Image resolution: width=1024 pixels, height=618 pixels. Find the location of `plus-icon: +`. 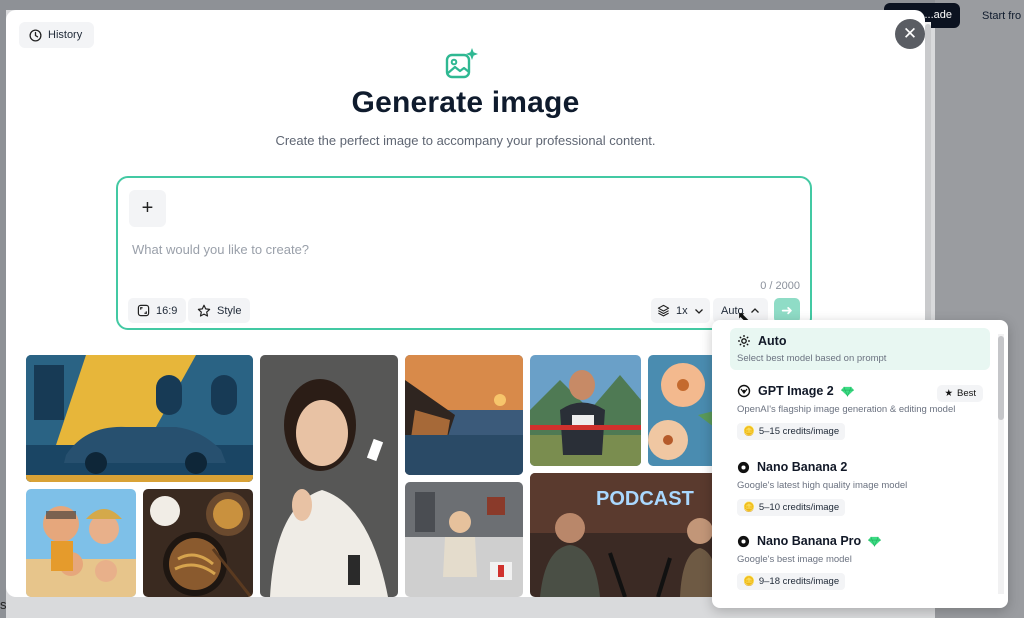

plus-icon: + is located at coordinates (147, 208).